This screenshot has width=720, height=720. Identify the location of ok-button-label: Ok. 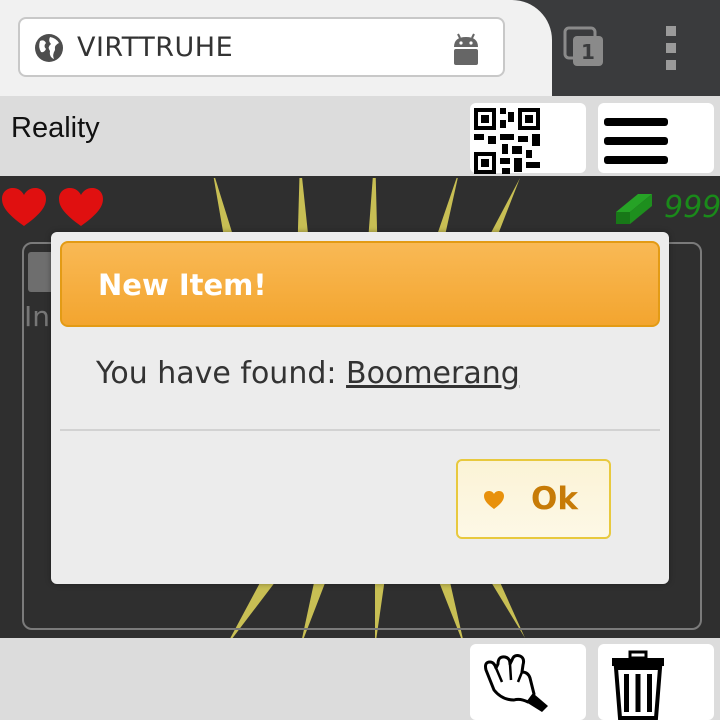
(554, 499).